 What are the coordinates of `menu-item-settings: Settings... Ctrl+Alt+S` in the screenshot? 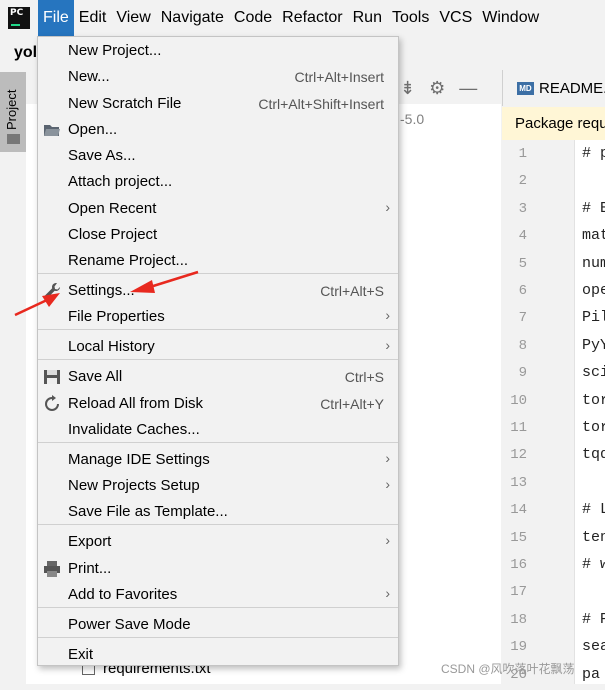 It's located at (218, 291).